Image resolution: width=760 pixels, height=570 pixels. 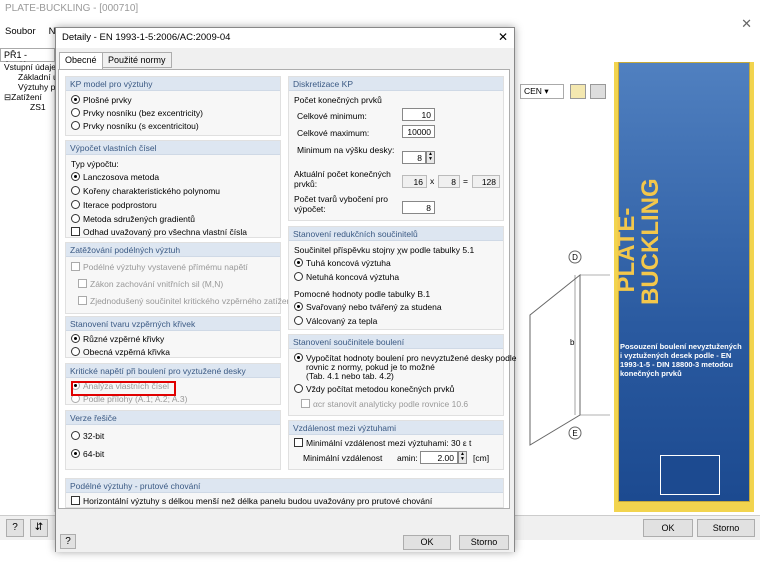 What do you see at coordinates (120, 352) in the screenshot?
I see `radio-obecna-krivka: Obecná vzpěrná křivka` at bounding box center [120, 352].